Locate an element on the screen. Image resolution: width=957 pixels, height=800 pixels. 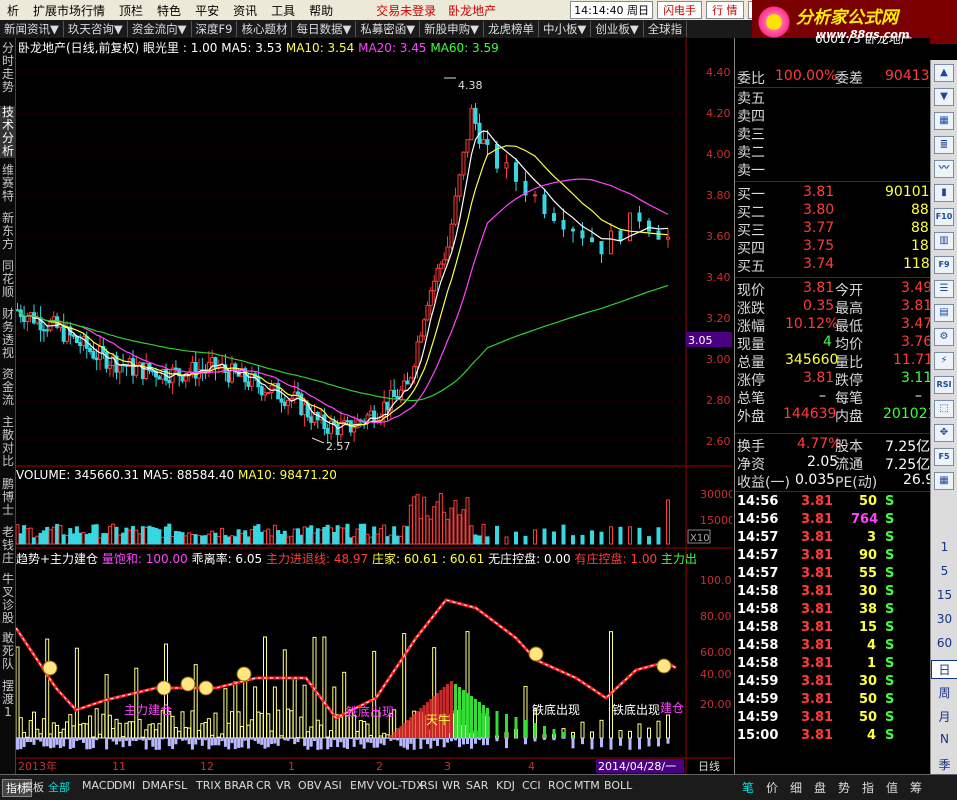
tab-diagnose: 牛叉诊股 is located at coordinates (8, 599).